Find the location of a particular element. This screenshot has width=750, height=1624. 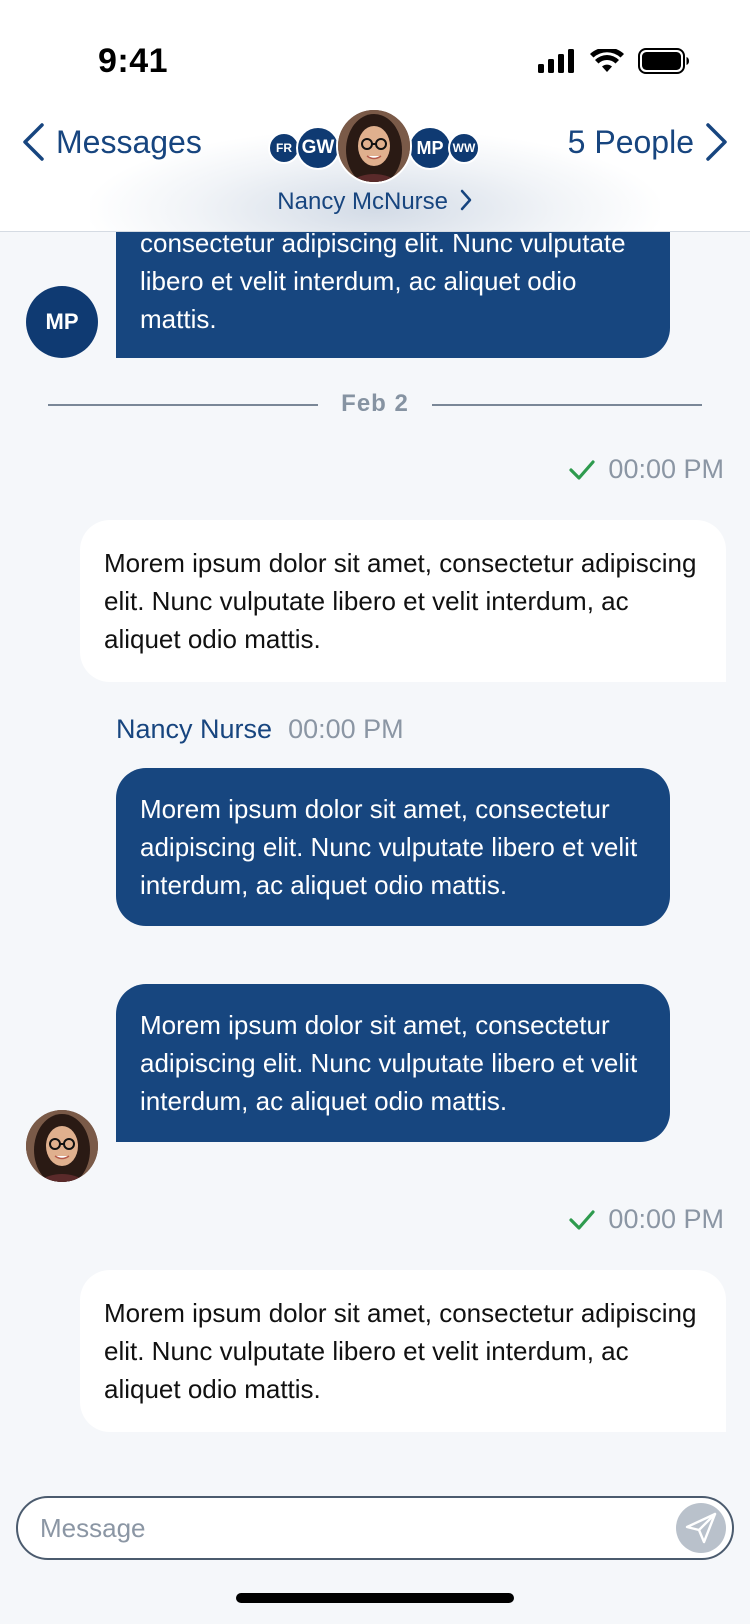

status-icons is located at coordinates (614, 61).